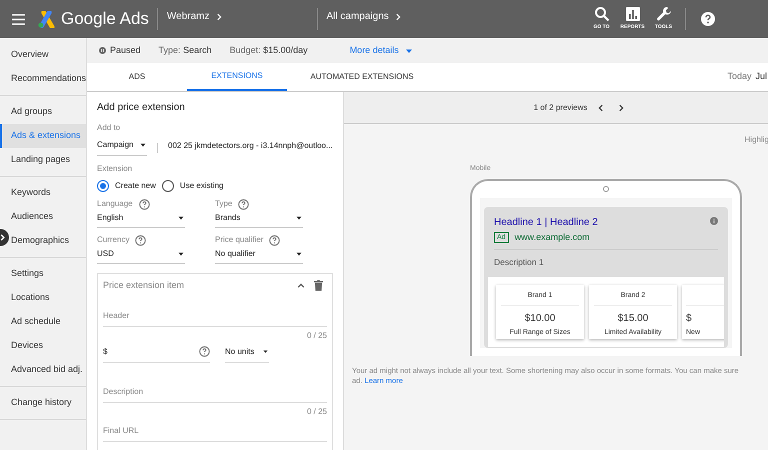  I want to click on sidebar-item: Recommendations, so click(48, 79).